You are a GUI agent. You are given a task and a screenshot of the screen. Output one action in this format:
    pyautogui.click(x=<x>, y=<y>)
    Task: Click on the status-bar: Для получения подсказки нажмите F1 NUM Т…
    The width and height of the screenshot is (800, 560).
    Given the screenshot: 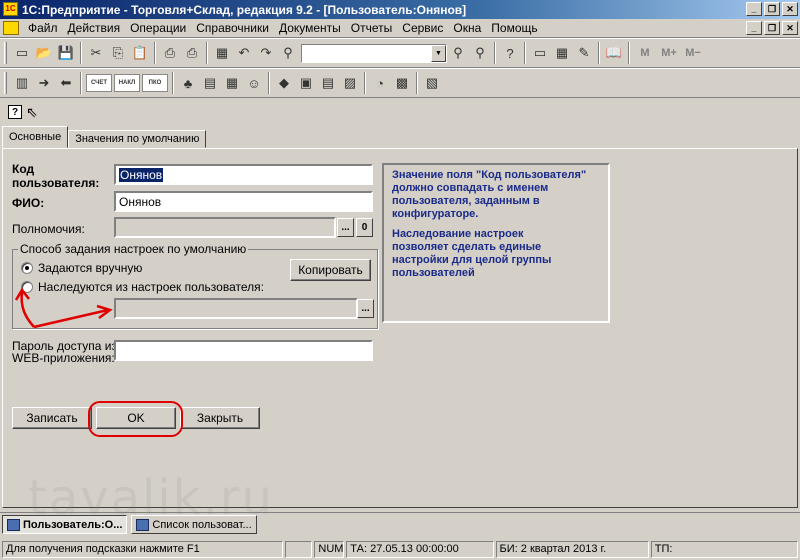 What is the action you would take?
    pyautogui.click(x=400, y=549)
    